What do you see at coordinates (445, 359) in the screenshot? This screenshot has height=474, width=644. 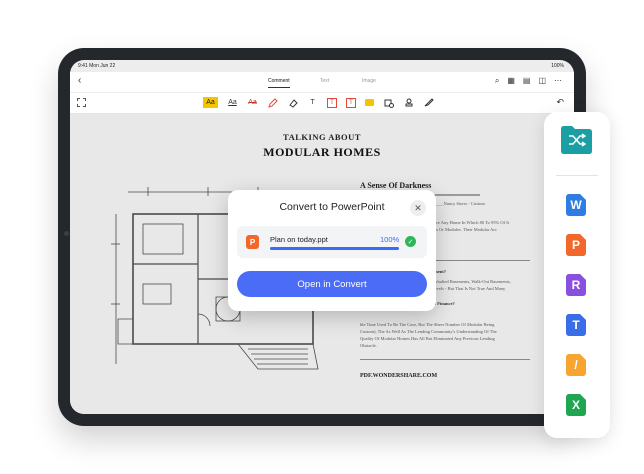 I see `divider` at bounding box center [445, 359].